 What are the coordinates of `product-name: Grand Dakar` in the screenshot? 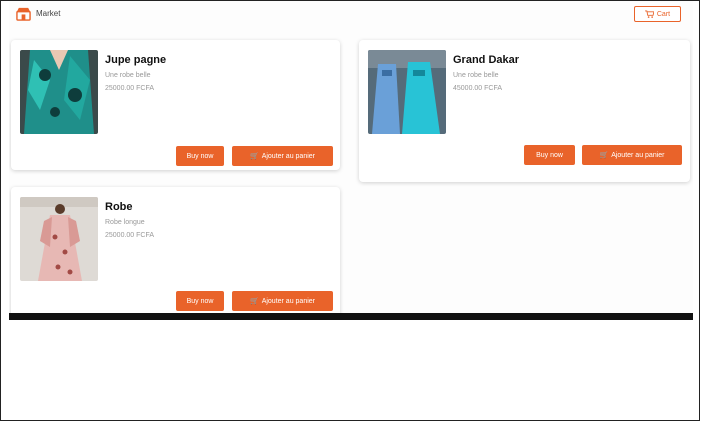 It's located at (486, 60).